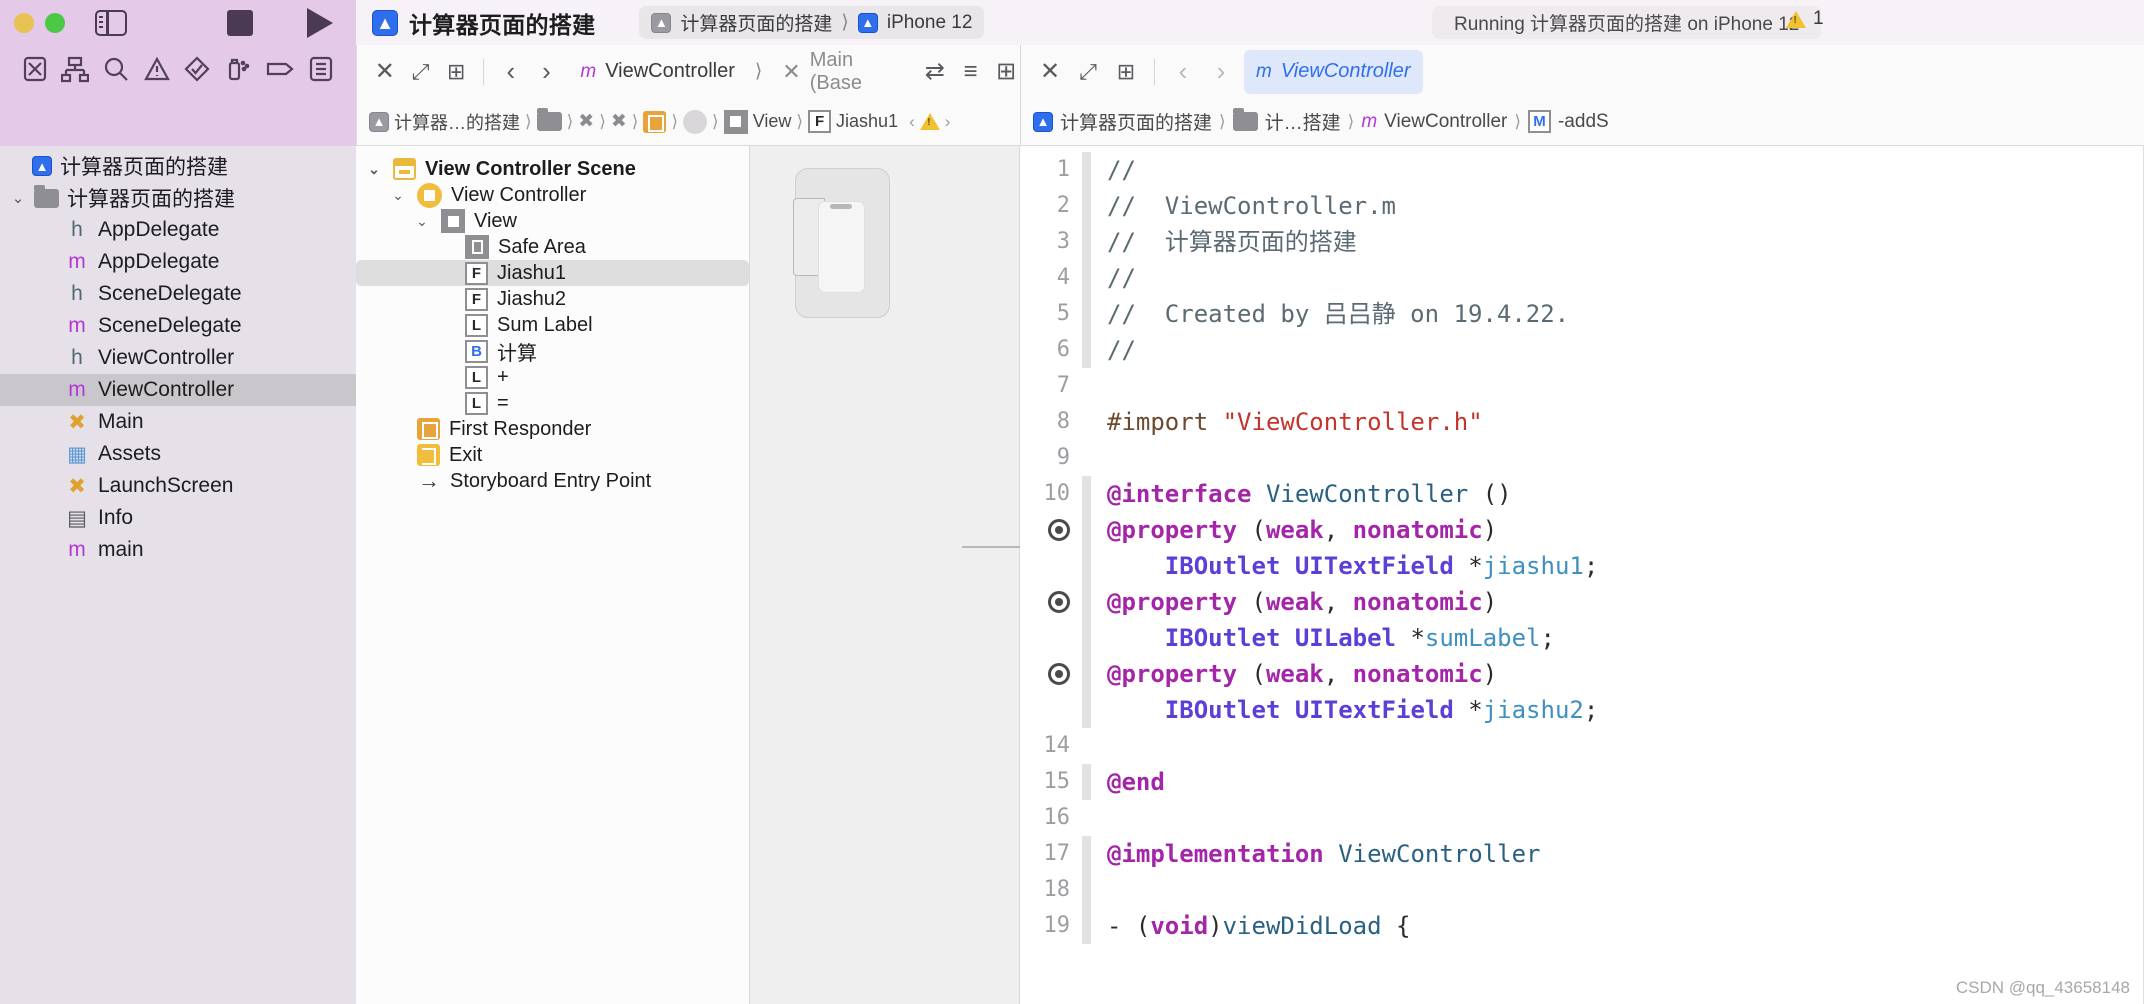  What do you see at coordinates (935, 72) in the screenshot?
I see `assistant-editor-icon: ⇄` at bounding box center [935, 72].